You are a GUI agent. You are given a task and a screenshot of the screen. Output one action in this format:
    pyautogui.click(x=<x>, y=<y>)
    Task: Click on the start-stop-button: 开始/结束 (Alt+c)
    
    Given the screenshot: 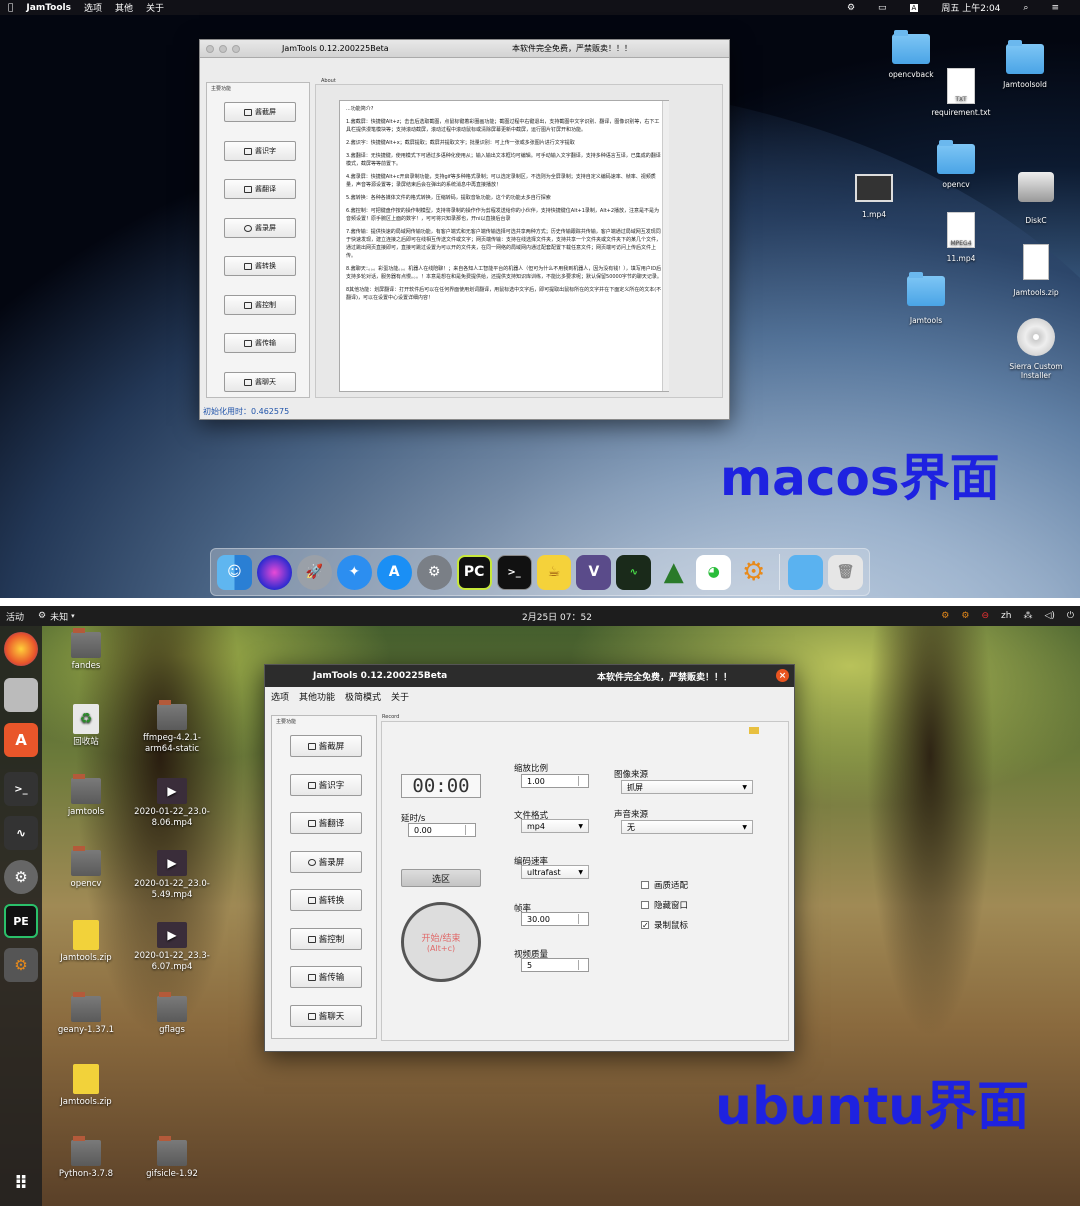 What is the action you would take?
    pyautogui.click(x=441, y=942)
    